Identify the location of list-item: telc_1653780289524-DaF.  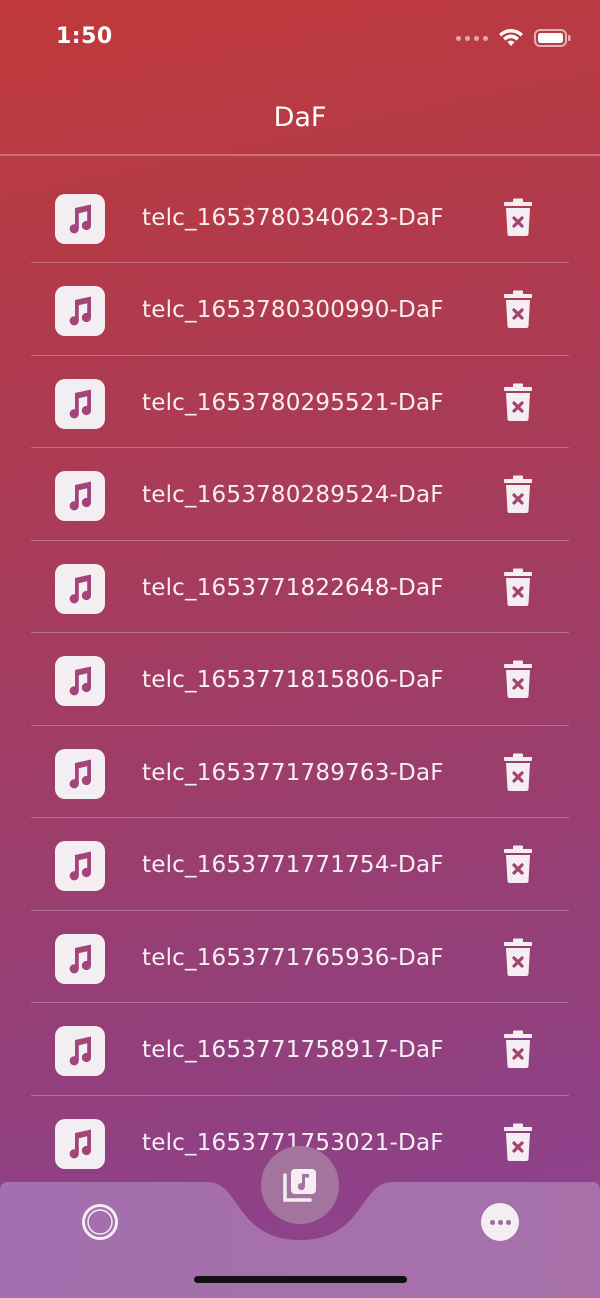
(300, 494).